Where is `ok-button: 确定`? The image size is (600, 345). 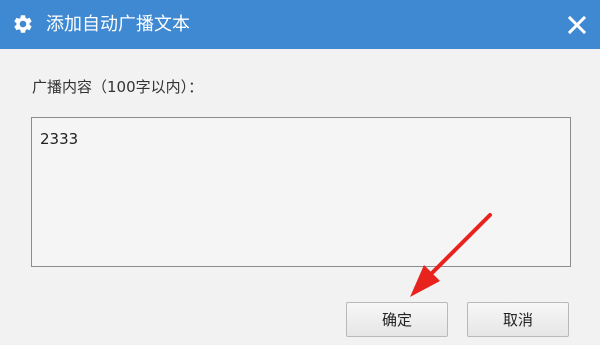
ok-button: 确定 is located at coordinates (397, 319).